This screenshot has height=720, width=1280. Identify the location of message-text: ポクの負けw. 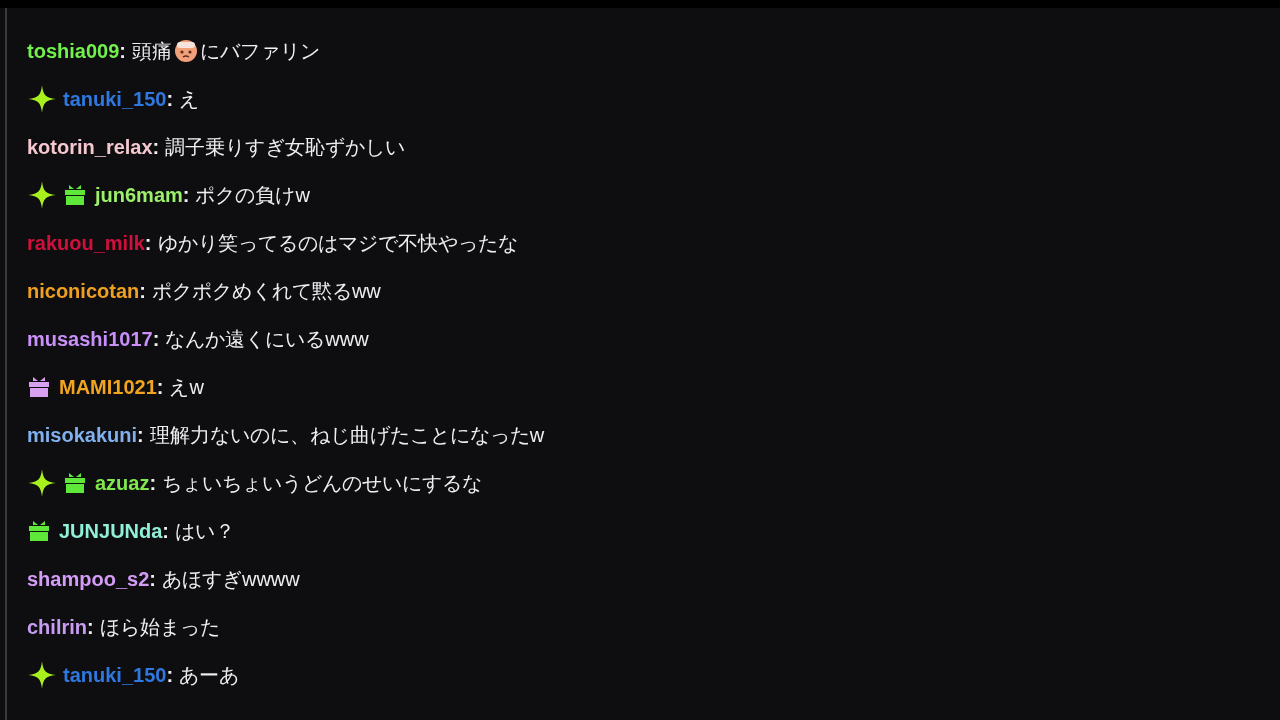
(252, 195).